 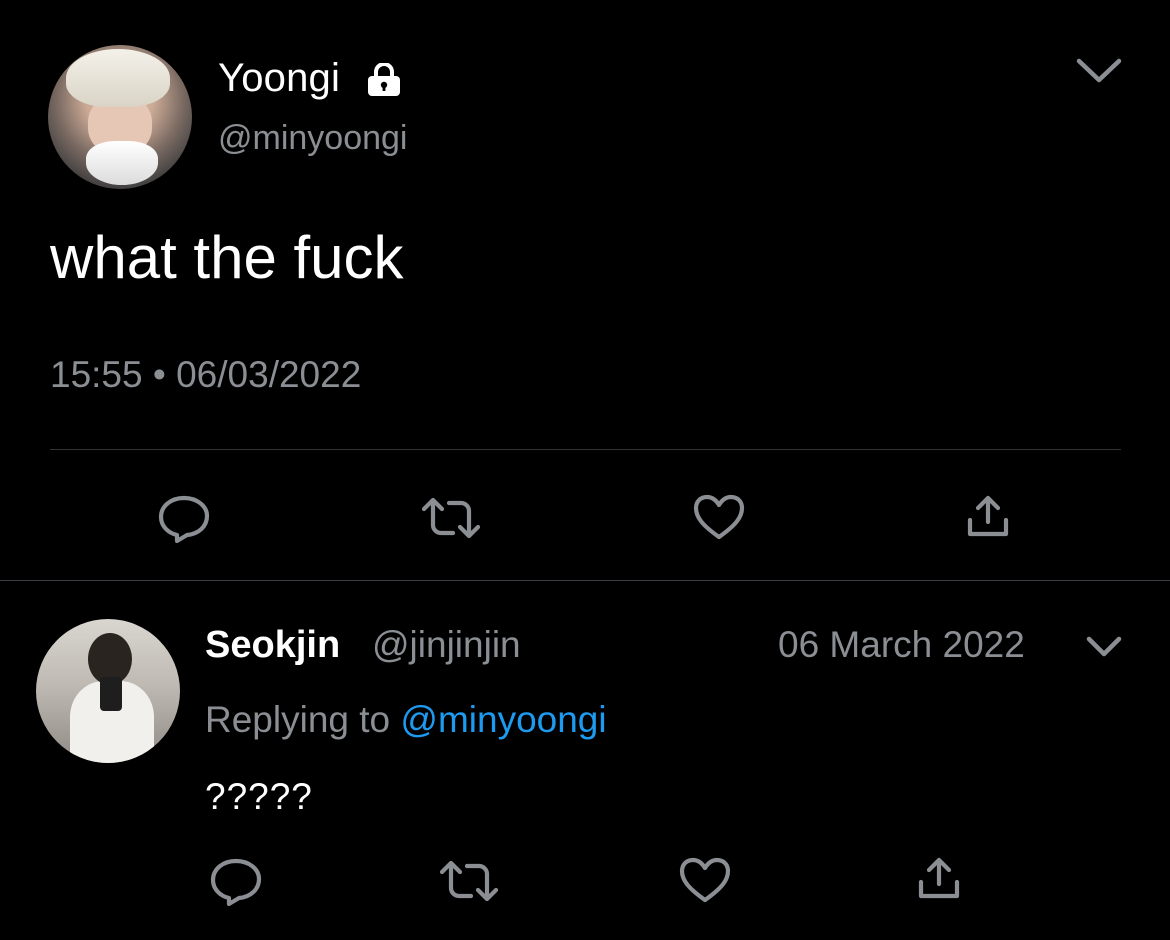 I want to click on reply-date: 06 March 2022, so click(x=901, y=645).